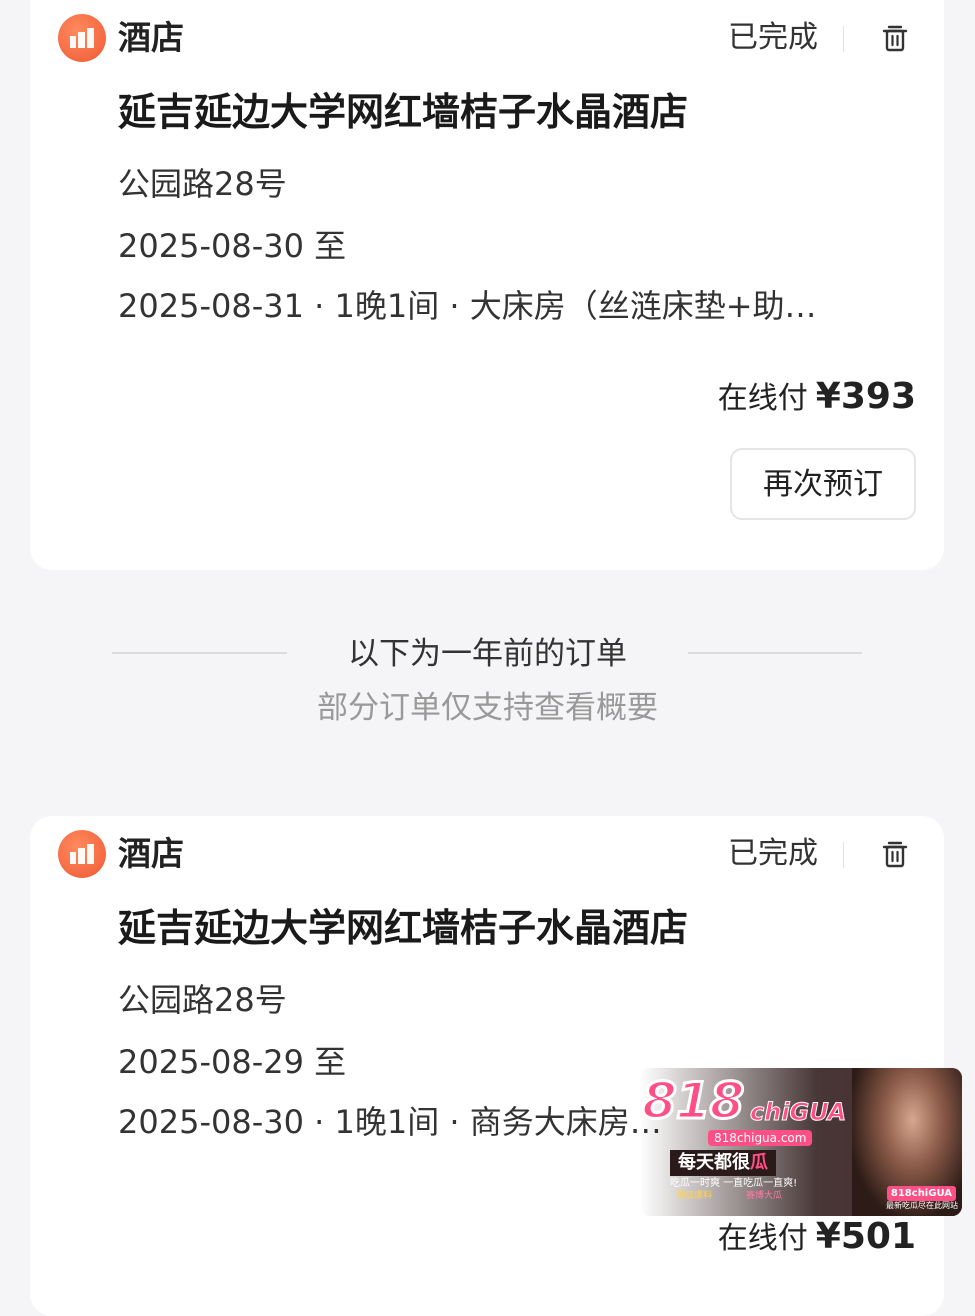  I want to click on rebook-button: 再次预订, so click(823, 484).